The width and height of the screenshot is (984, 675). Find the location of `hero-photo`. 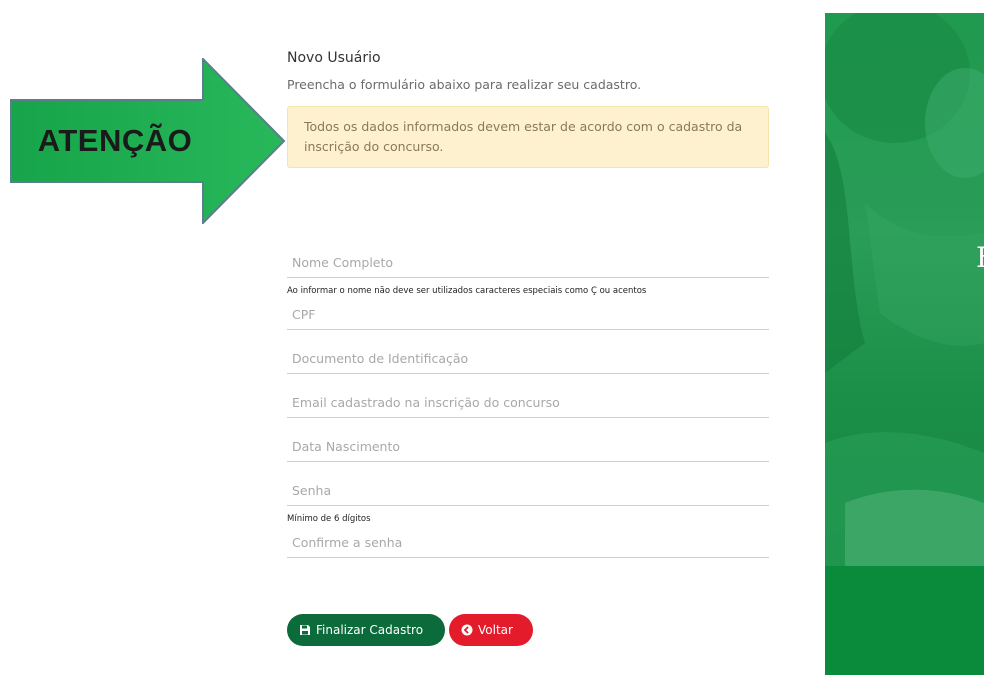

hero-photo is located at coordinates (904, 289).